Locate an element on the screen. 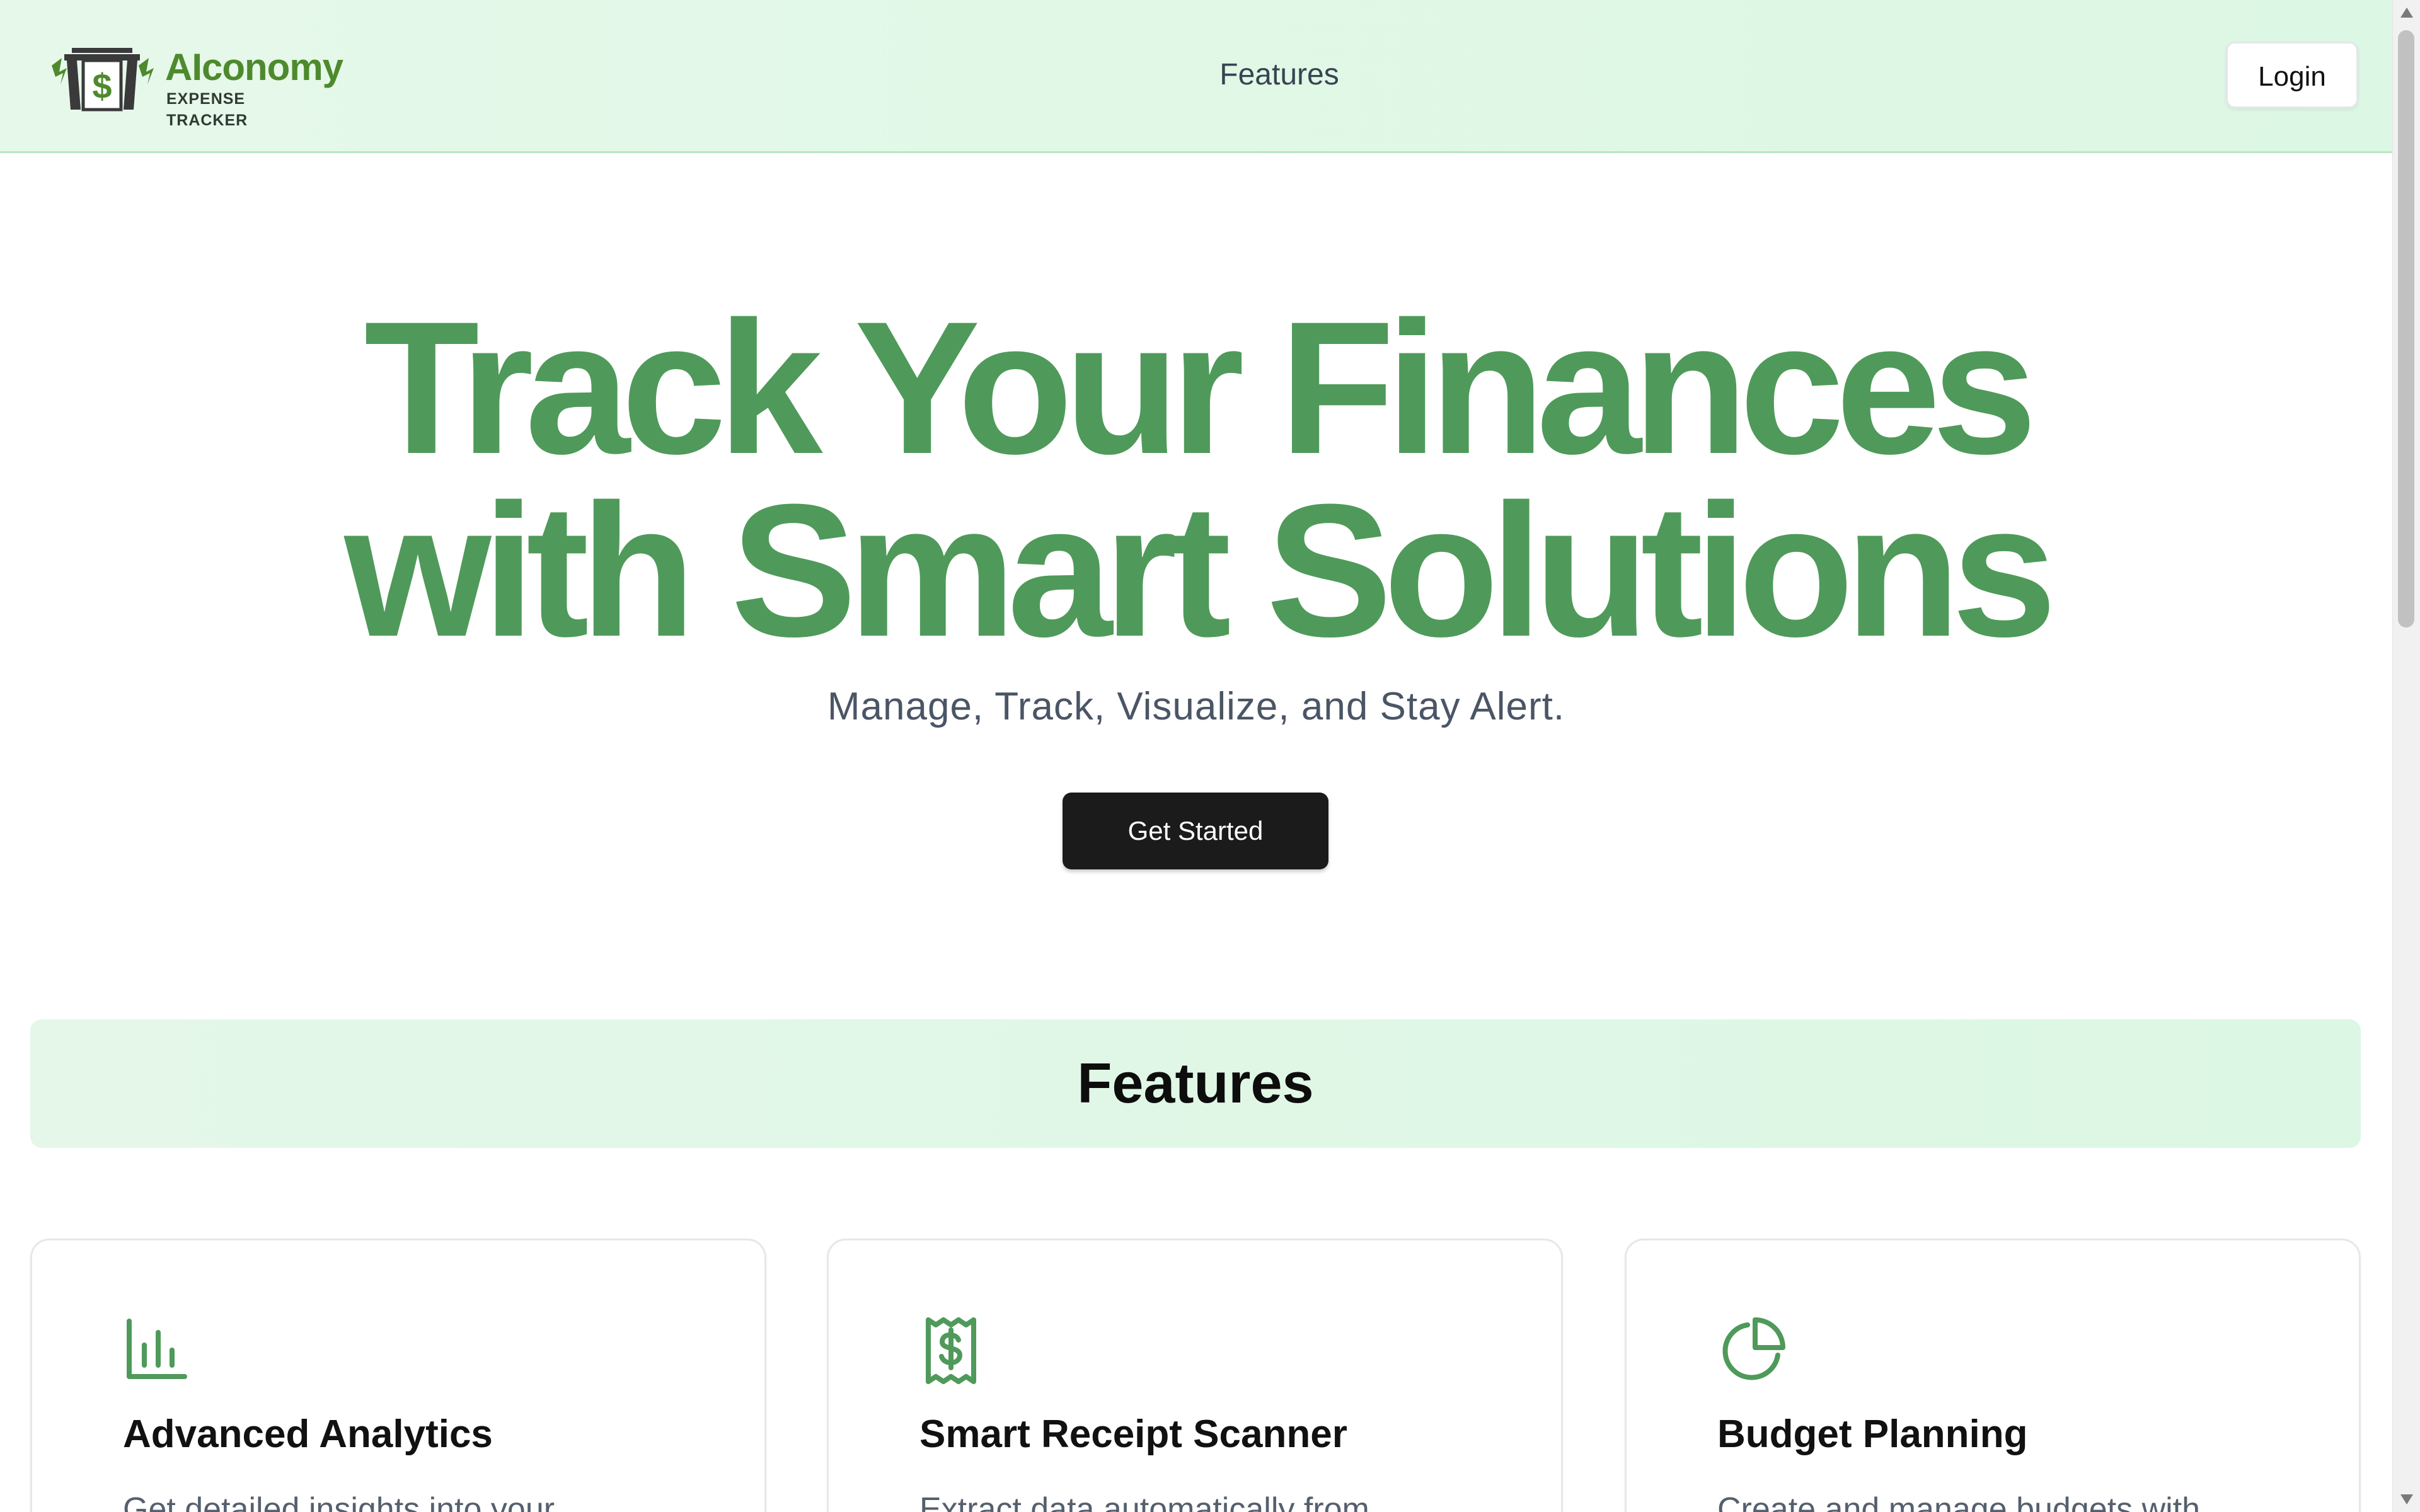 Image resolution: width=2420 pixels, height=1512 pixels. get-started-button: Get Started is located at coordinates (1196, 831).